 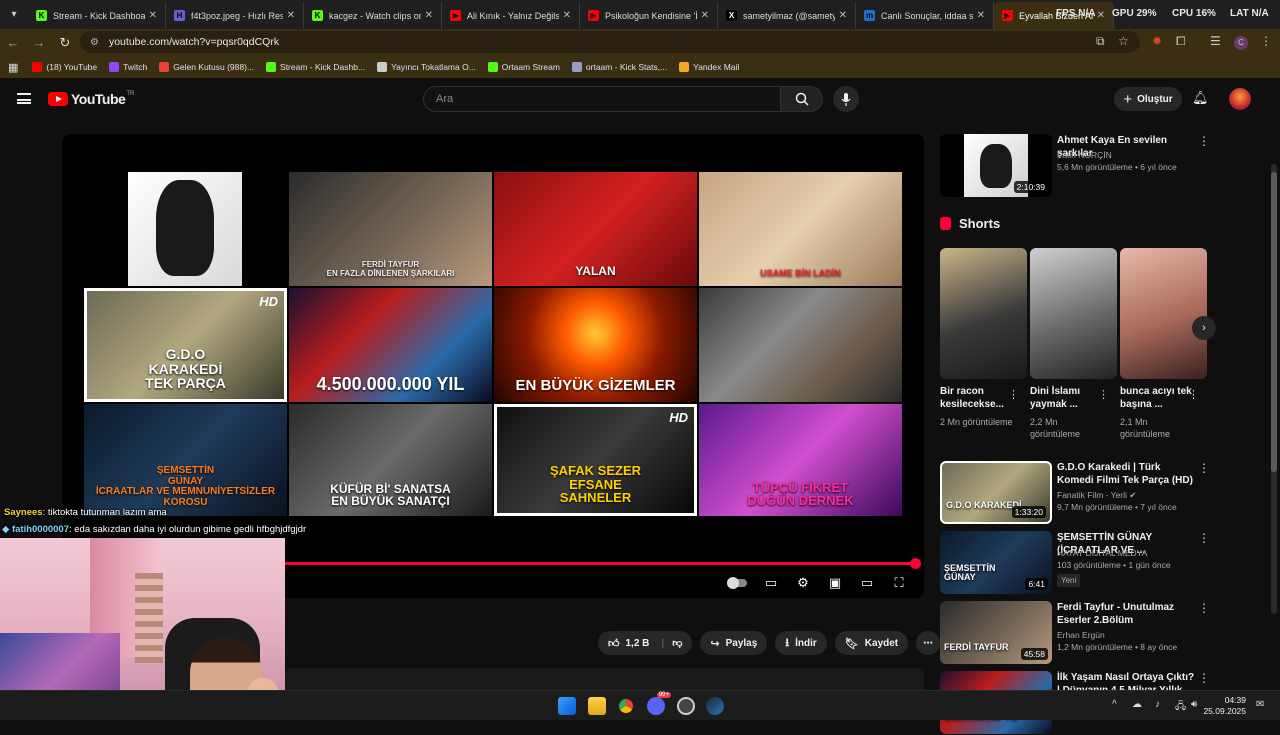 I want to click on browser-tab: Kkacgez - Watch clips on K ✕, so click(x=373, y=15).